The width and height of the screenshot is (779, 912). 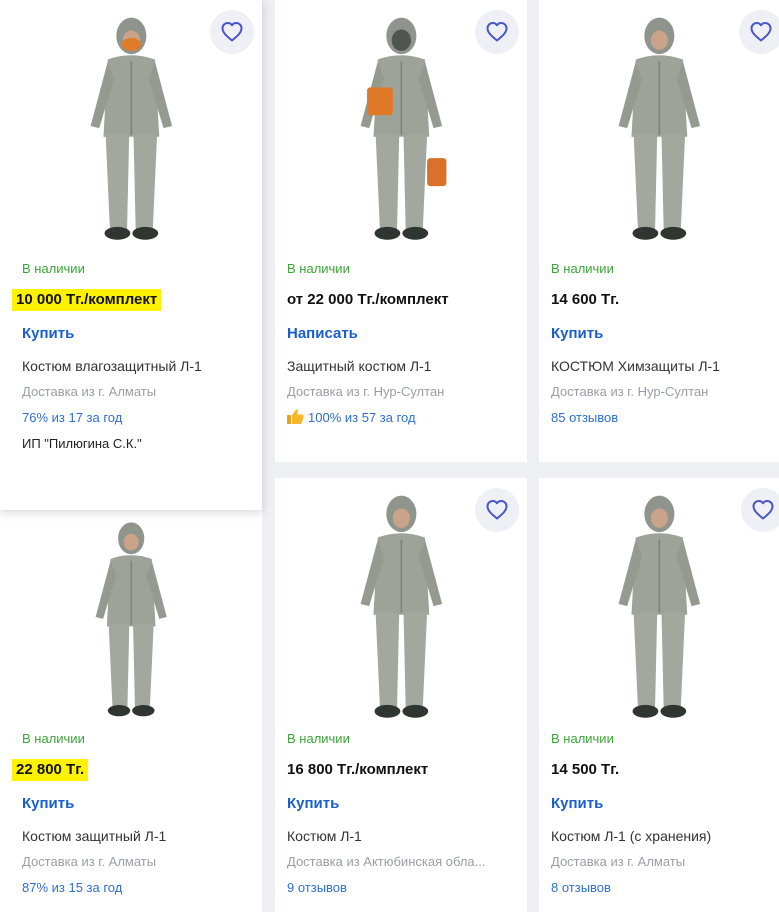 What do you see at coordinates (403, 334) in the screenshot?
I see `write-button: Написать` at bounding box center [403, 334].